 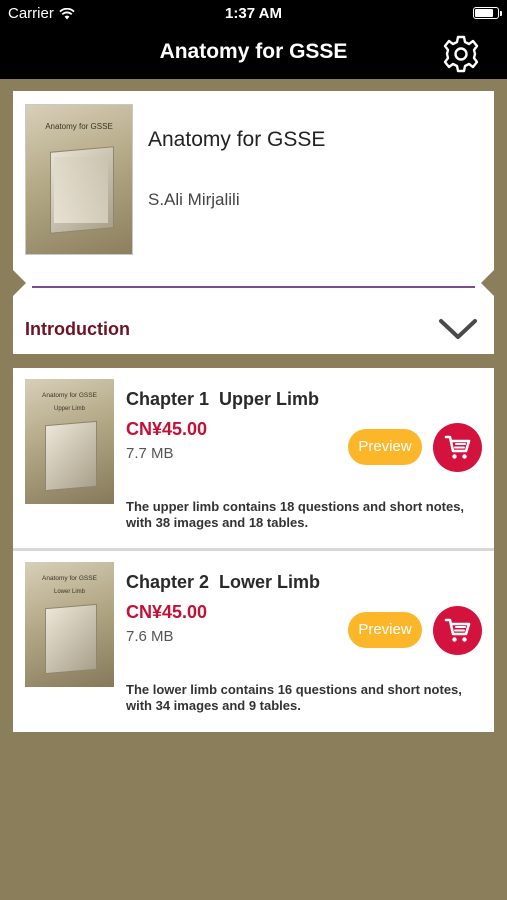 I want to click on chapter-size: 7.7 MB, so click(x=150, y=453).